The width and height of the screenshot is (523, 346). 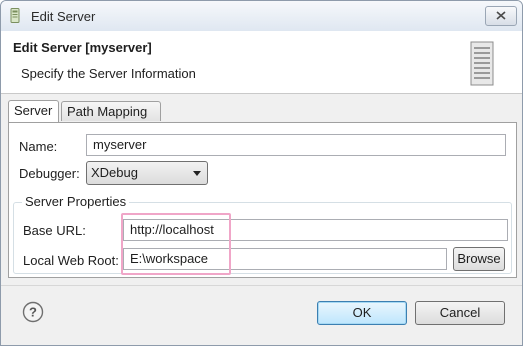 What do you see at coordinates (261, 16) in the screenshot?
I see `title-bar: Edit Server` at bounding box center [261, 16].